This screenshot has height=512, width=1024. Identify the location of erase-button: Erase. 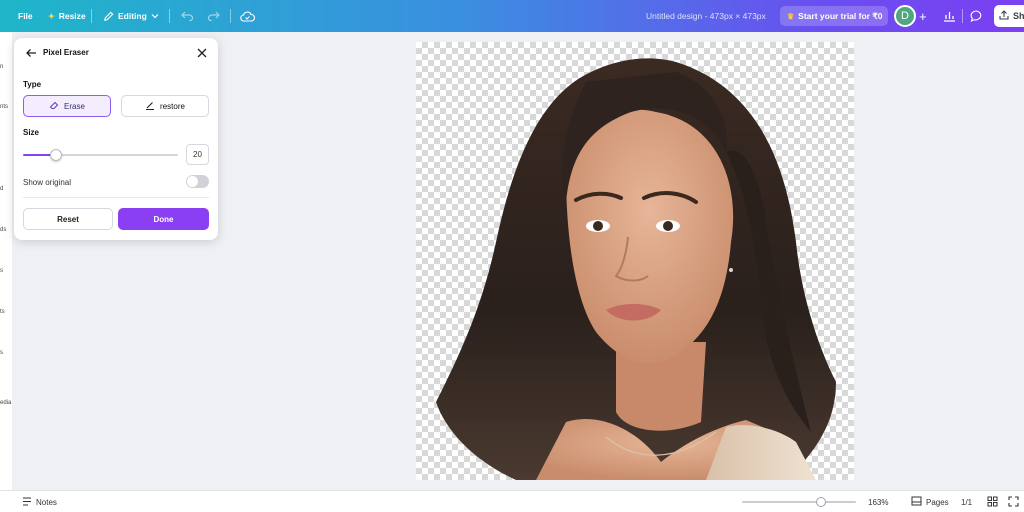
(67, 106).